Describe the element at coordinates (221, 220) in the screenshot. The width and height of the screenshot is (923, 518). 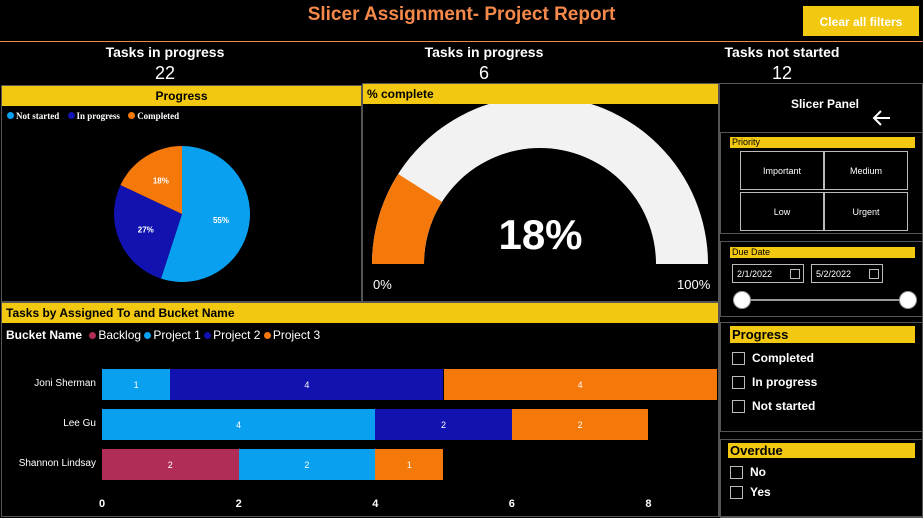
I see `pie-data-label: 55%` at that location.